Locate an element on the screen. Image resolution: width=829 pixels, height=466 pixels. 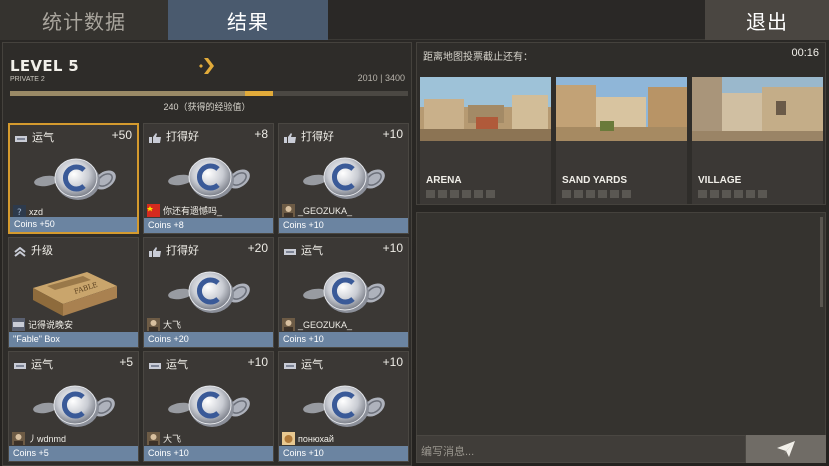
reward-card: 打得好 +10 _GEOZUKA_ Coins +10 is located at coordinates (343, 178).